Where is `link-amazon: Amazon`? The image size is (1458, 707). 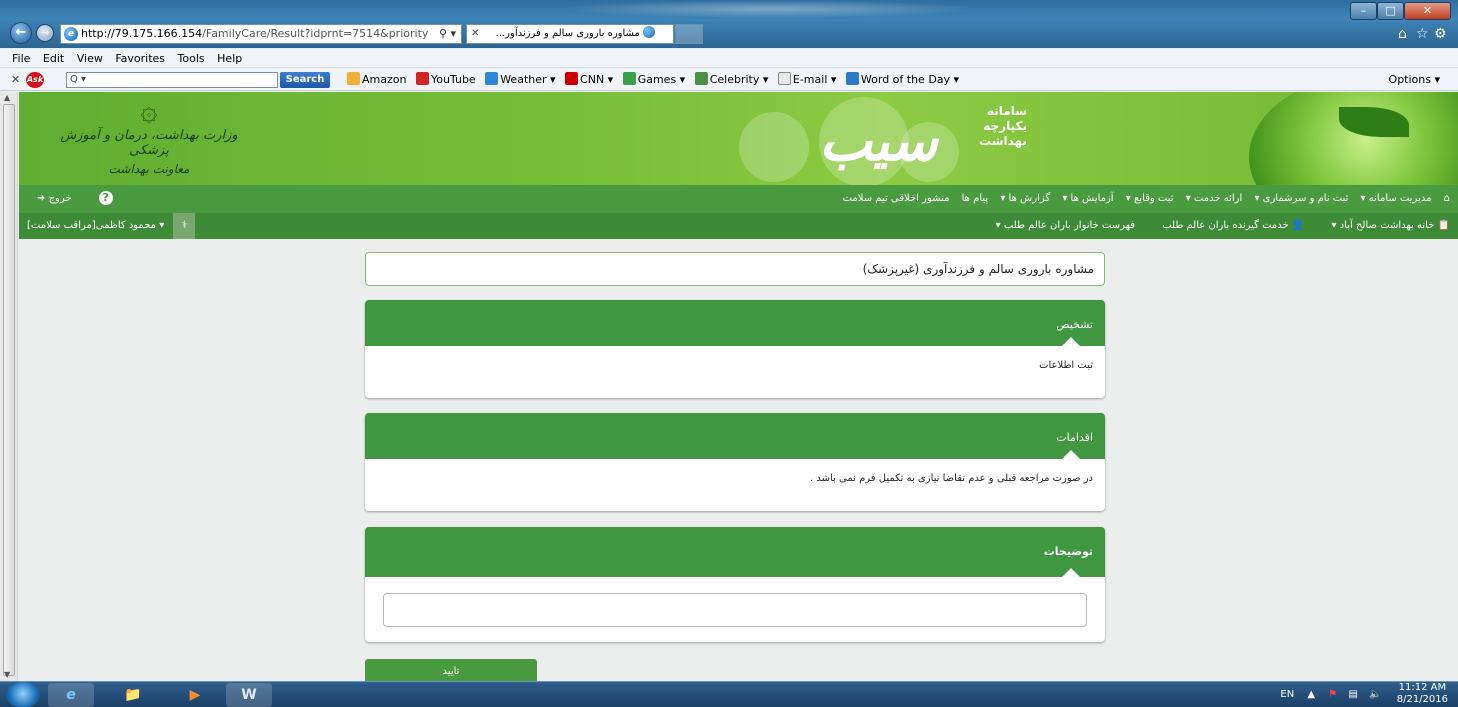 link-amazon: Amazon is located at coordinates (376, 79).